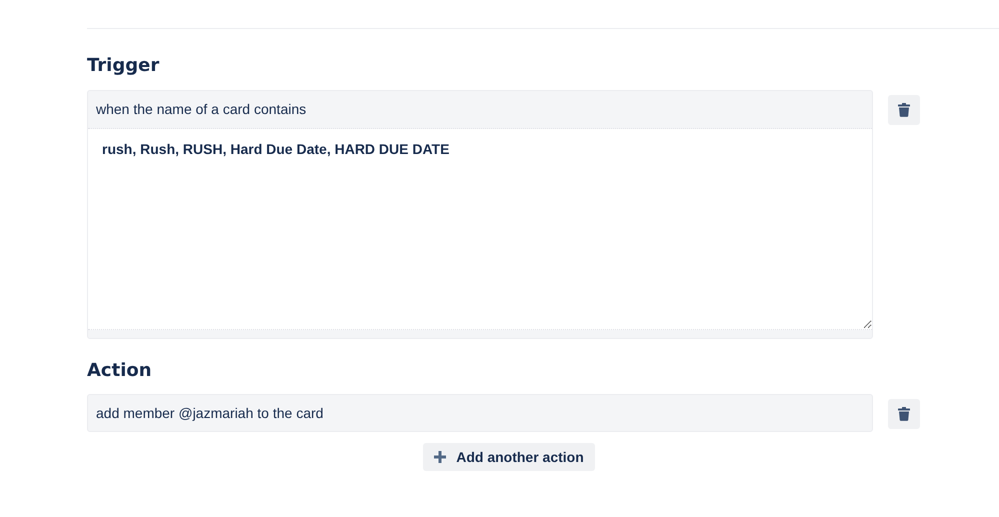 This screenshot has height=517, width=999. I want to click on add-action-button: Add another action, so click(509, 457).